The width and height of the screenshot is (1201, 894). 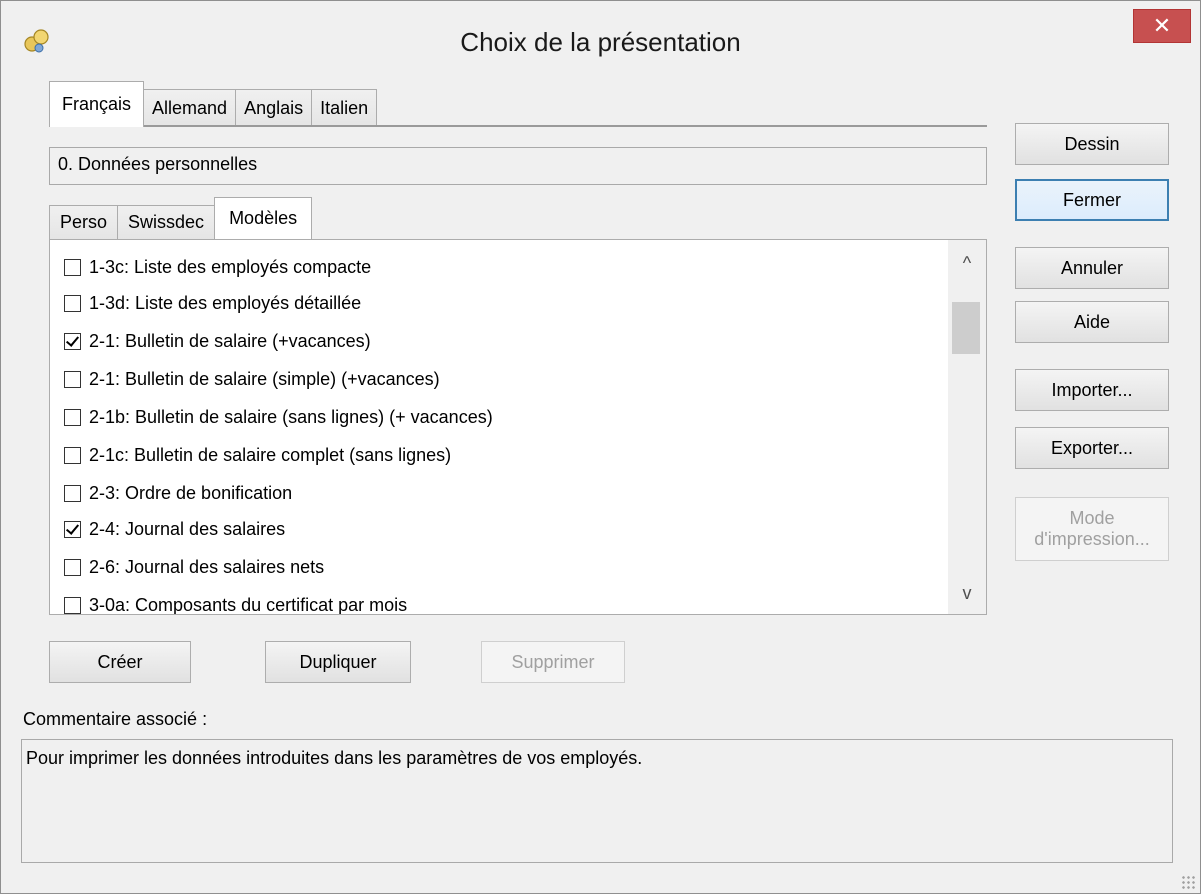 What do you see at coordinates (178, 493) in the screenshot?
I see `list-item: 2-3: Ordre de bonification` at bounding box center [178, 493].